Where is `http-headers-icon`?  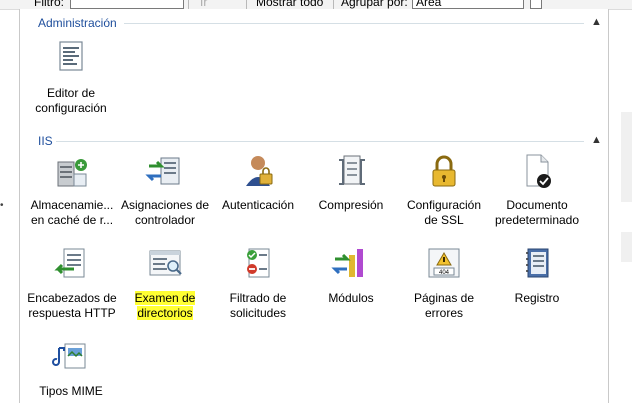
http-headers-icon is located at coordinates (69, 263).